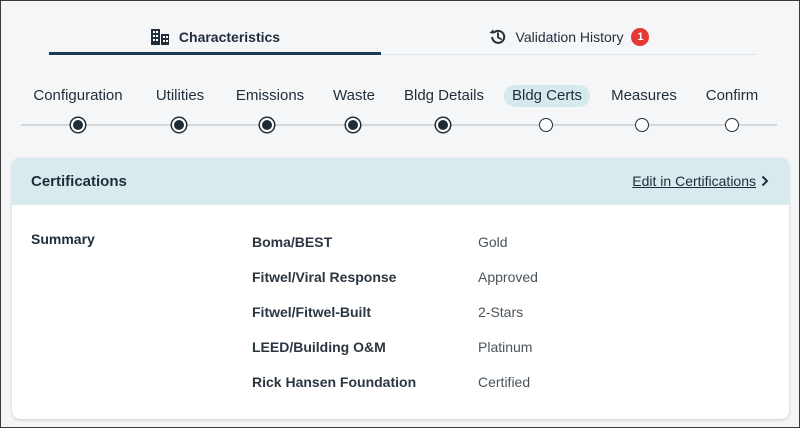  What do you see at coordinates (642, 125) in the screenshot?
I see `step-dot-measures` at bounding box center [642, 125].